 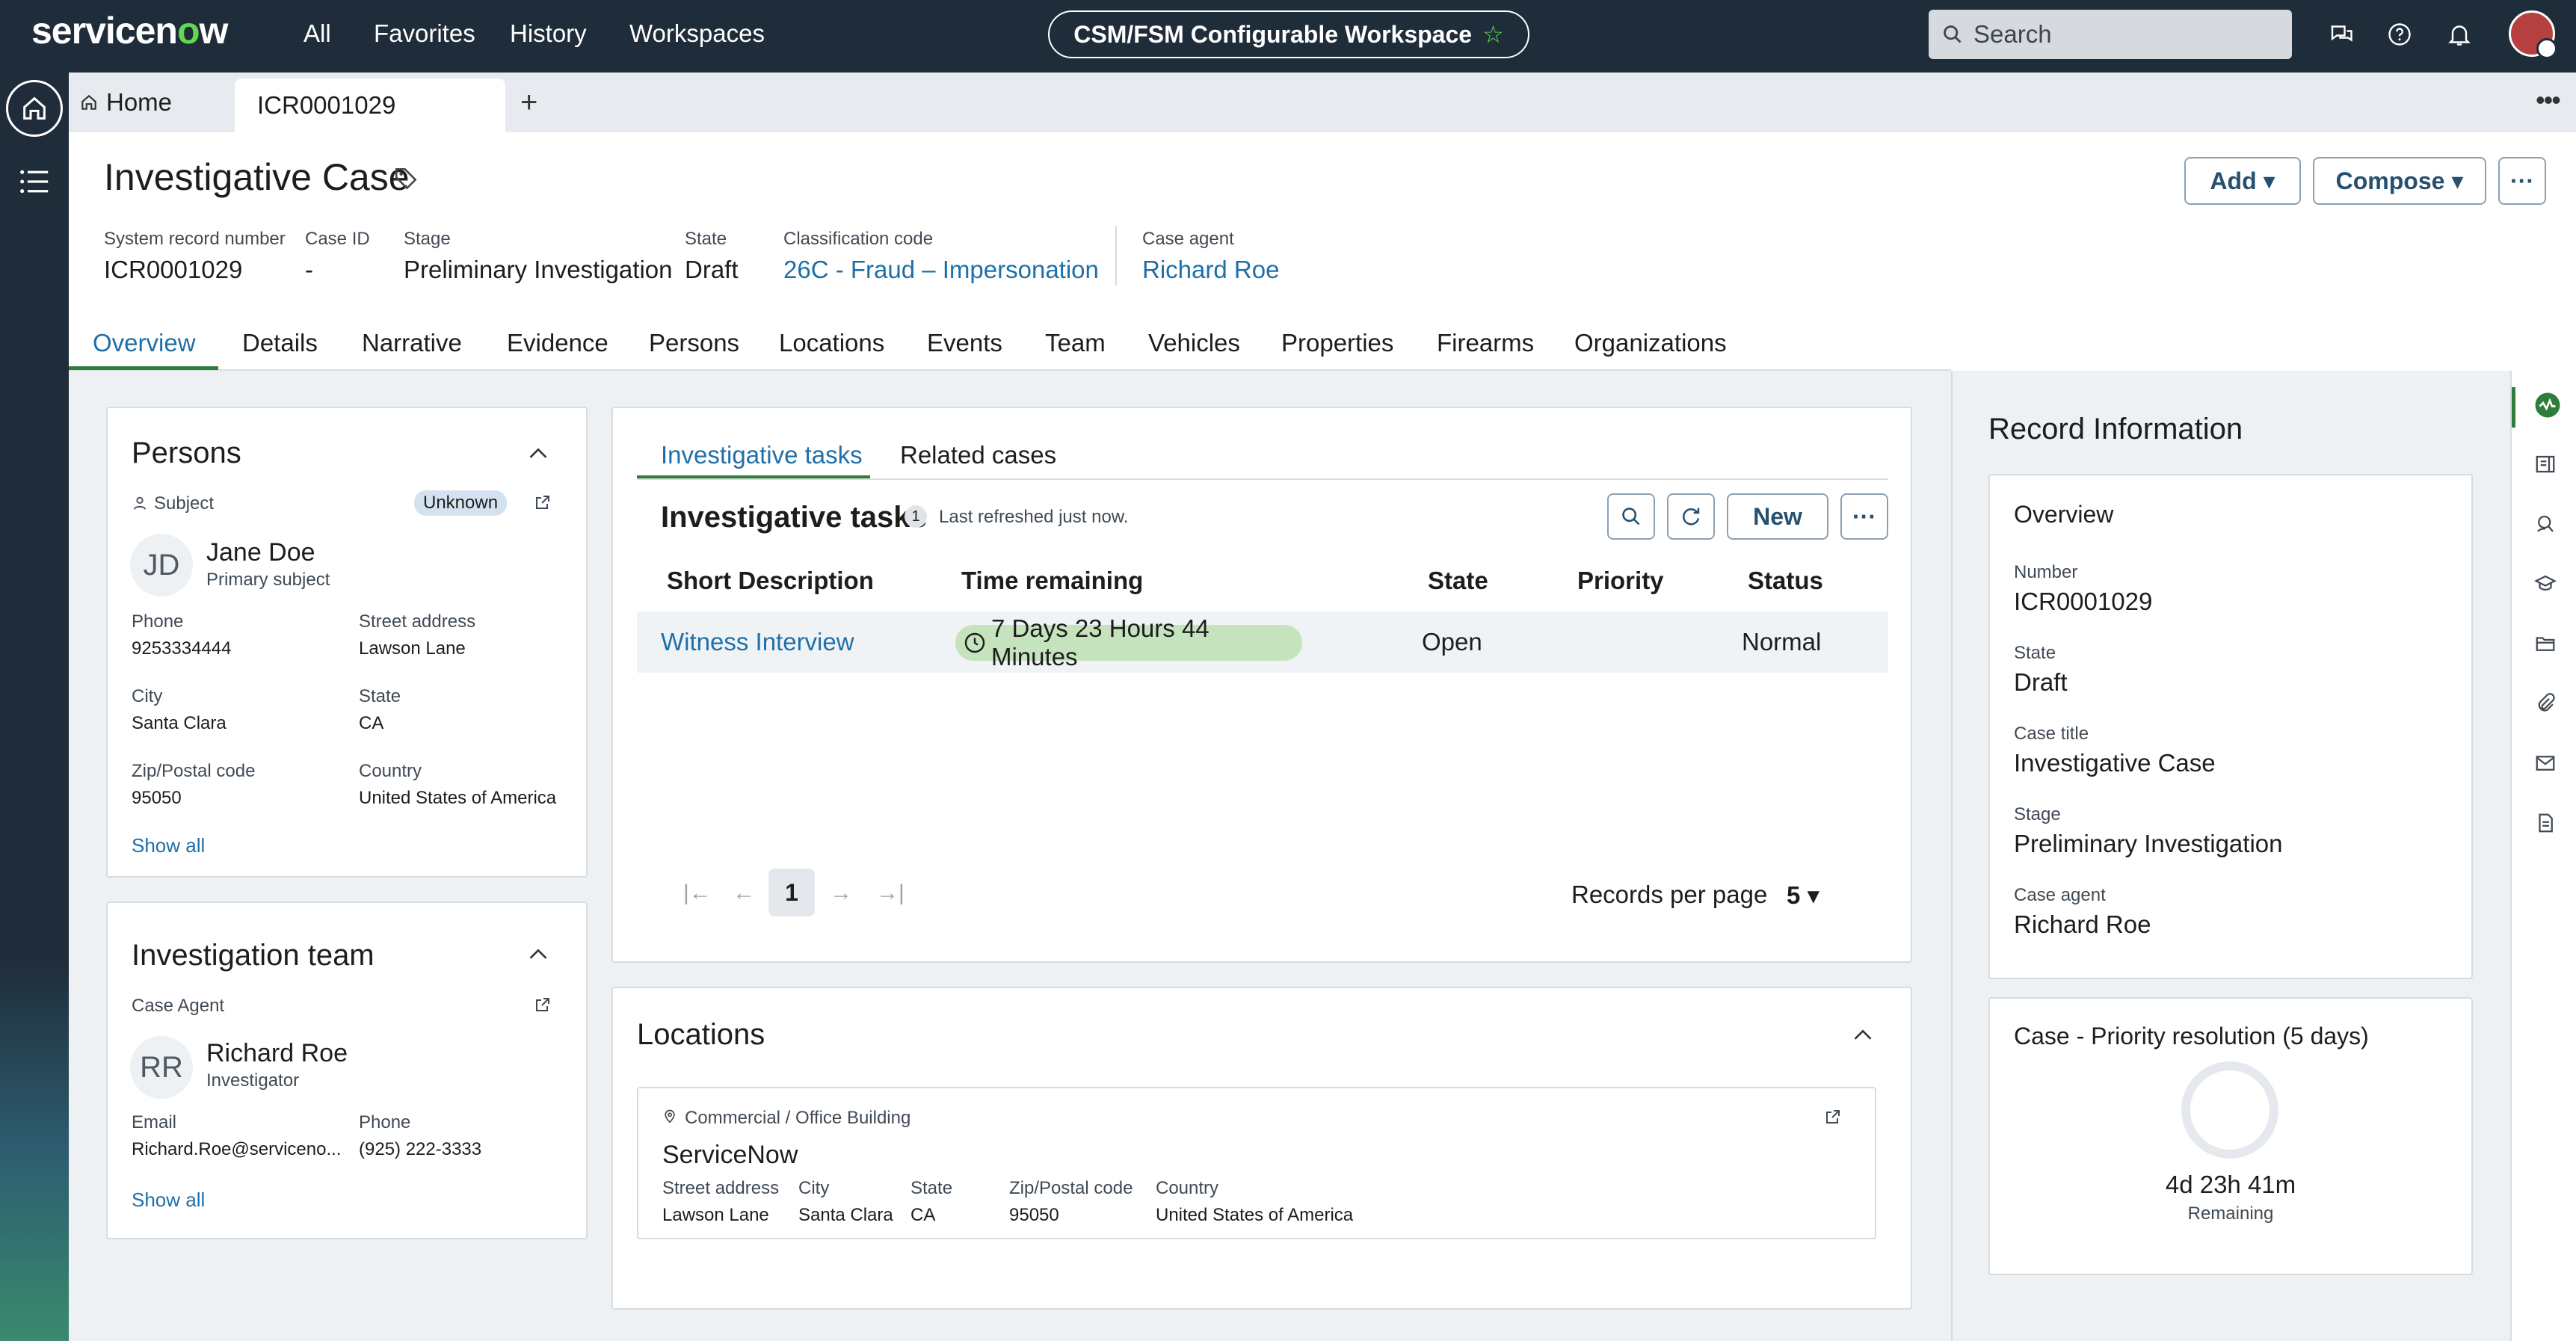 What do you see at coordinates (791, 892) in the screenshot?
I see `current-page: 1` at bounding box center [791, 892].